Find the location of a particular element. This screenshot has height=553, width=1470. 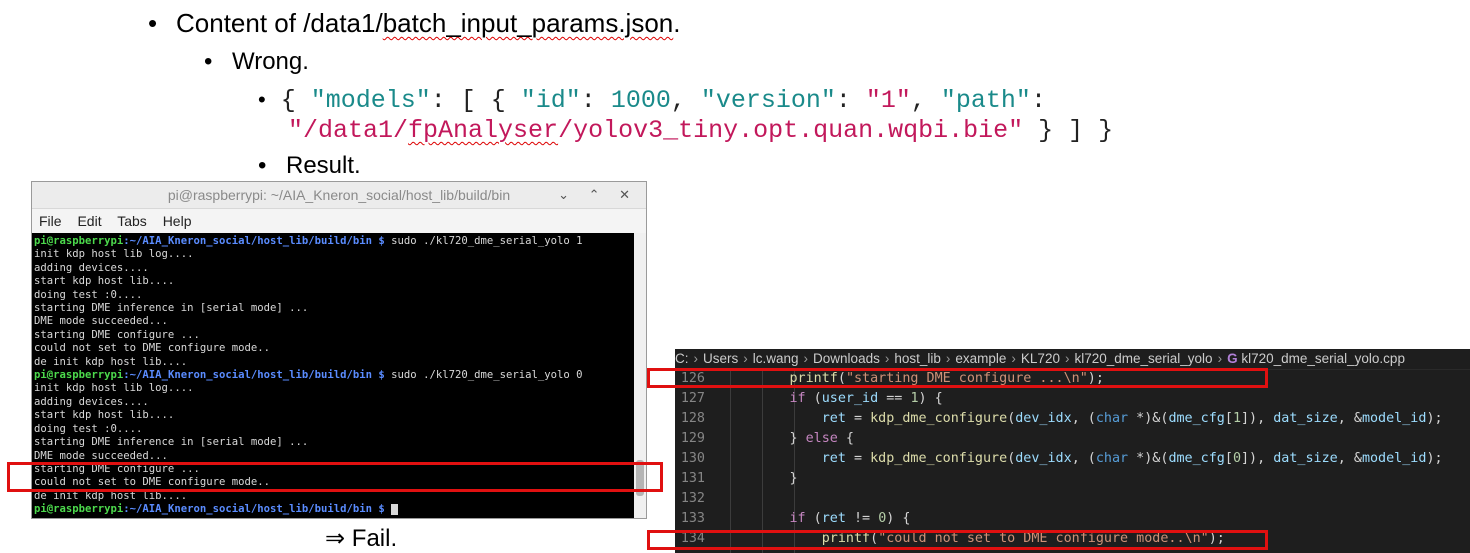

editor-line-126-highlight is located at coordinates (957, 378).